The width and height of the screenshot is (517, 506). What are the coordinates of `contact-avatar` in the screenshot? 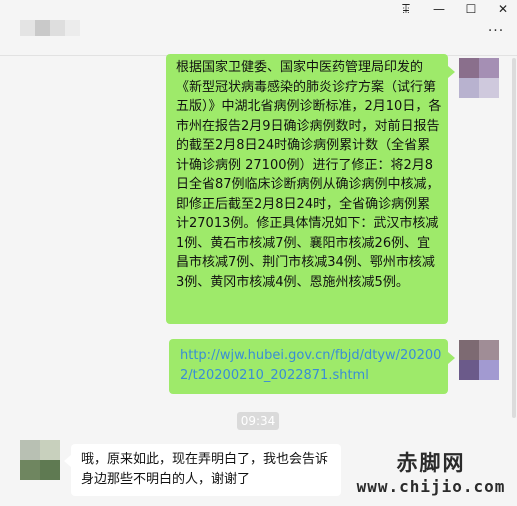 It's located at (40, 460).